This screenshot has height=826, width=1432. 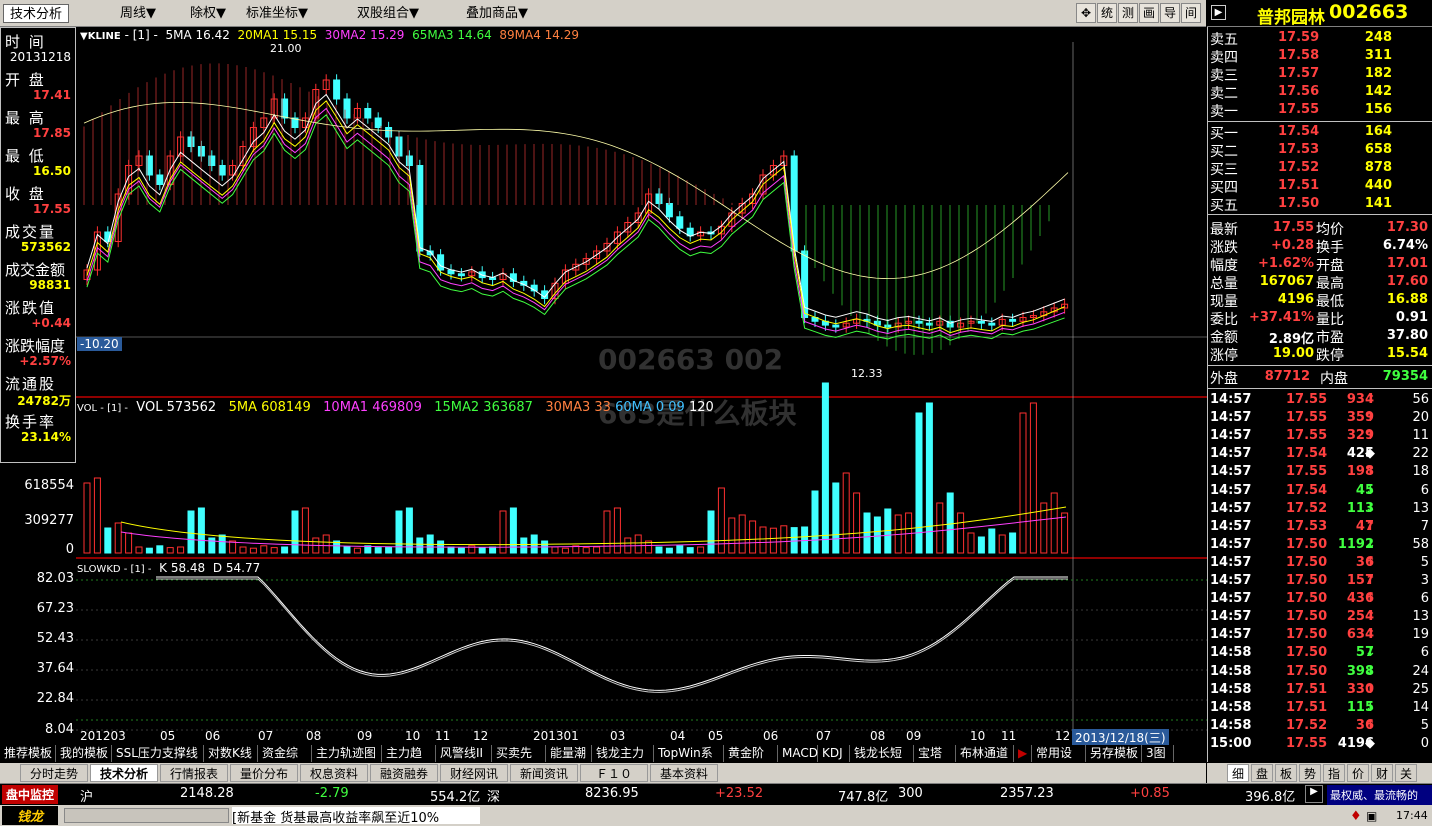 What do you see at coordinates (1191, 13) in the screenshot?
I see `interval-button: 间` at bounding box center [1191, 13].